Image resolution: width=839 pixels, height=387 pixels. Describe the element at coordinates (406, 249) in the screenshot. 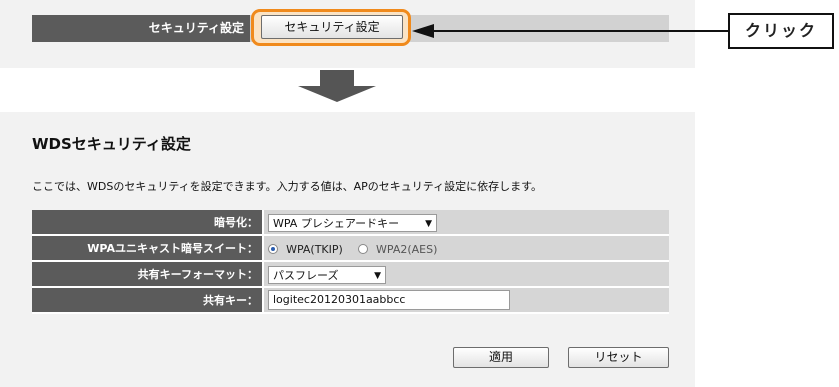

I see `cipher-option-aes: WPA2(AES)` at that location.